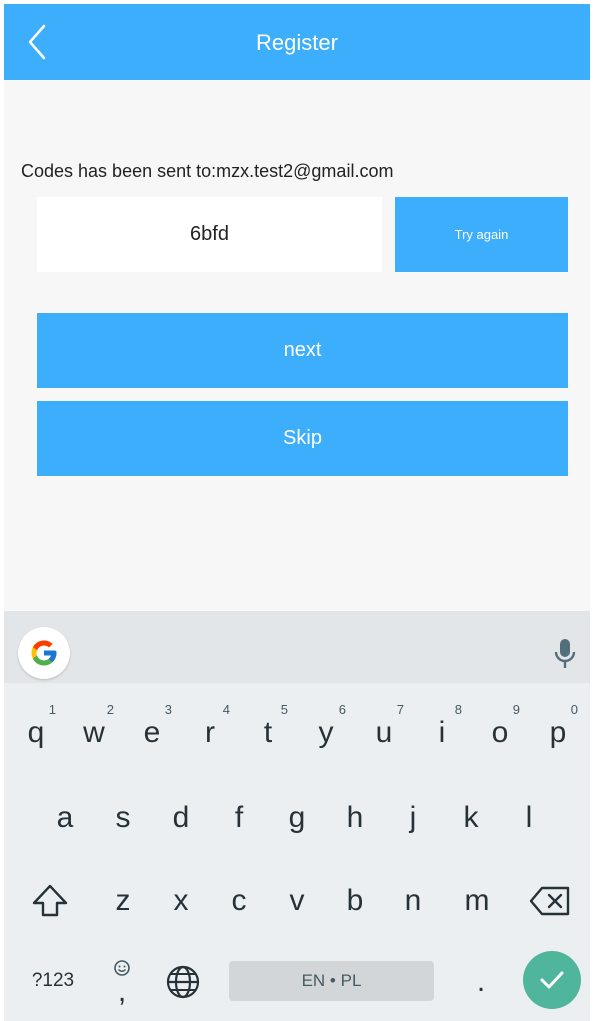 The width and height of the screenshot is (594, 1021). I want to click on enter-key, so click(552, 980).